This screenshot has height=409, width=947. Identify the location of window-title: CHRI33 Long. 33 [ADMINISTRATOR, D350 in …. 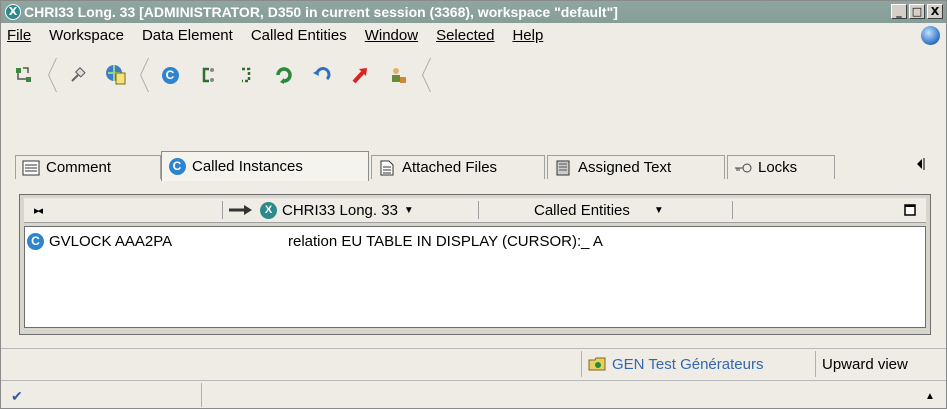
(321, 12).